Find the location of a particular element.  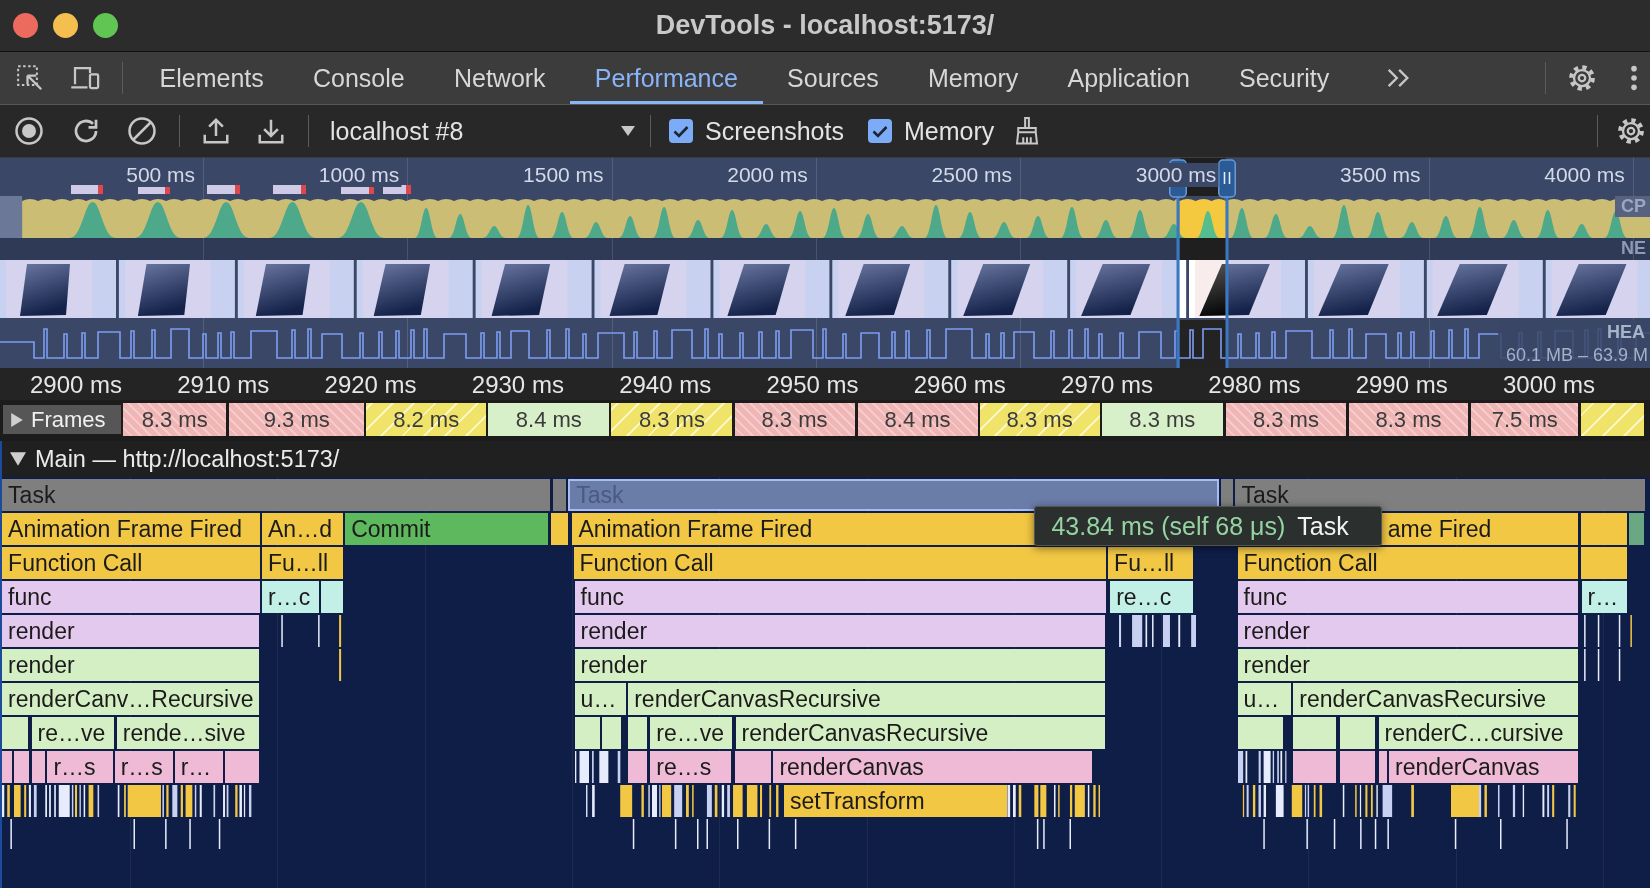

flame-chart-entry: re…c is located at coordinates (1152, 597).